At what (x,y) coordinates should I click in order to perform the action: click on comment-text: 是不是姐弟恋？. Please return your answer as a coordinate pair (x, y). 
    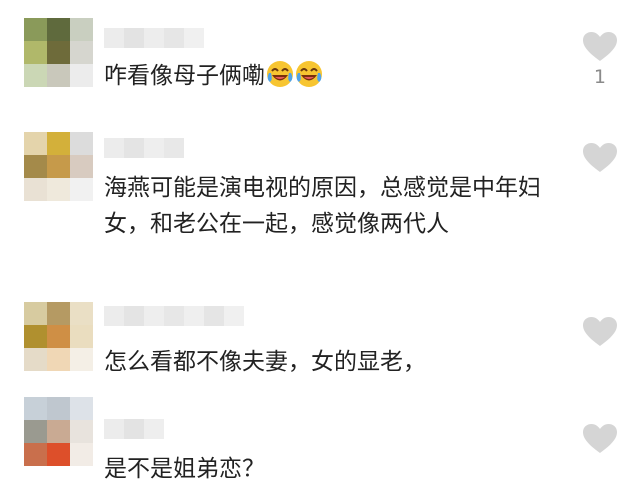
    Looking at the image, I should click on (334, 469).